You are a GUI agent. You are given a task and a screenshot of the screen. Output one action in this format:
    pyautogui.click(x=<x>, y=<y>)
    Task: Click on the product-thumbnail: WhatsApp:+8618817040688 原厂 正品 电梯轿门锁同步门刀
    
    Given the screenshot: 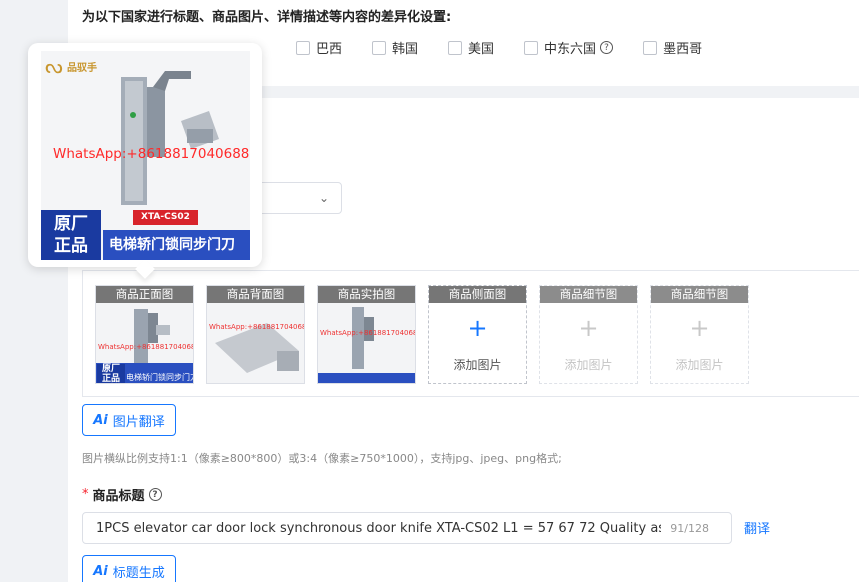 What is the action you would take?
    pyautogui.click(x=145, y=343)
    